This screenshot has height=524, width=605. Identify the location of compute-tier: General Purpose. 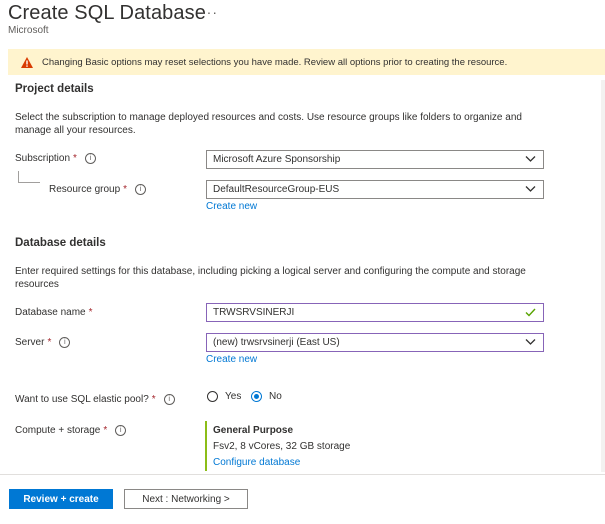
(253, 430).